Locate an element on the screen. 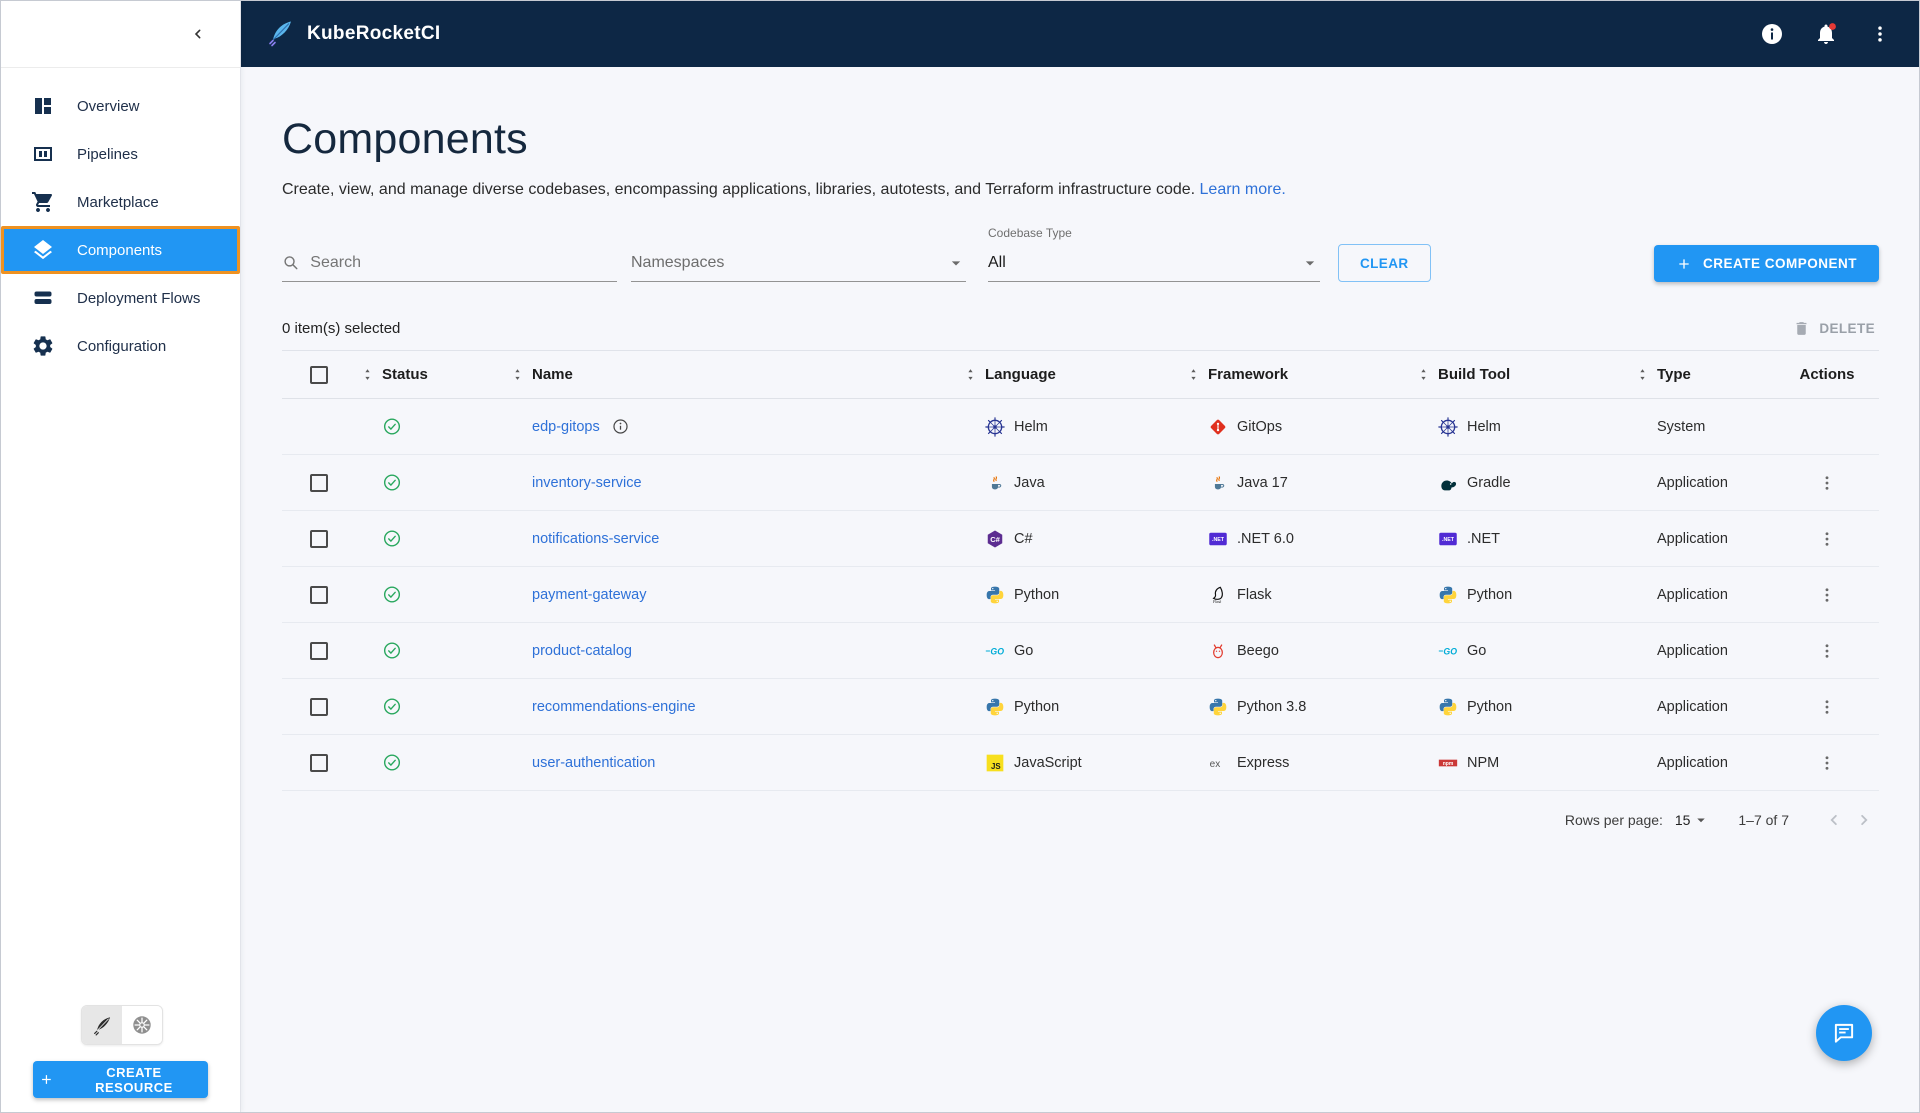 This screenshot has height=1113, width=1920. view-toggle is located at coordinates (122, 1025).